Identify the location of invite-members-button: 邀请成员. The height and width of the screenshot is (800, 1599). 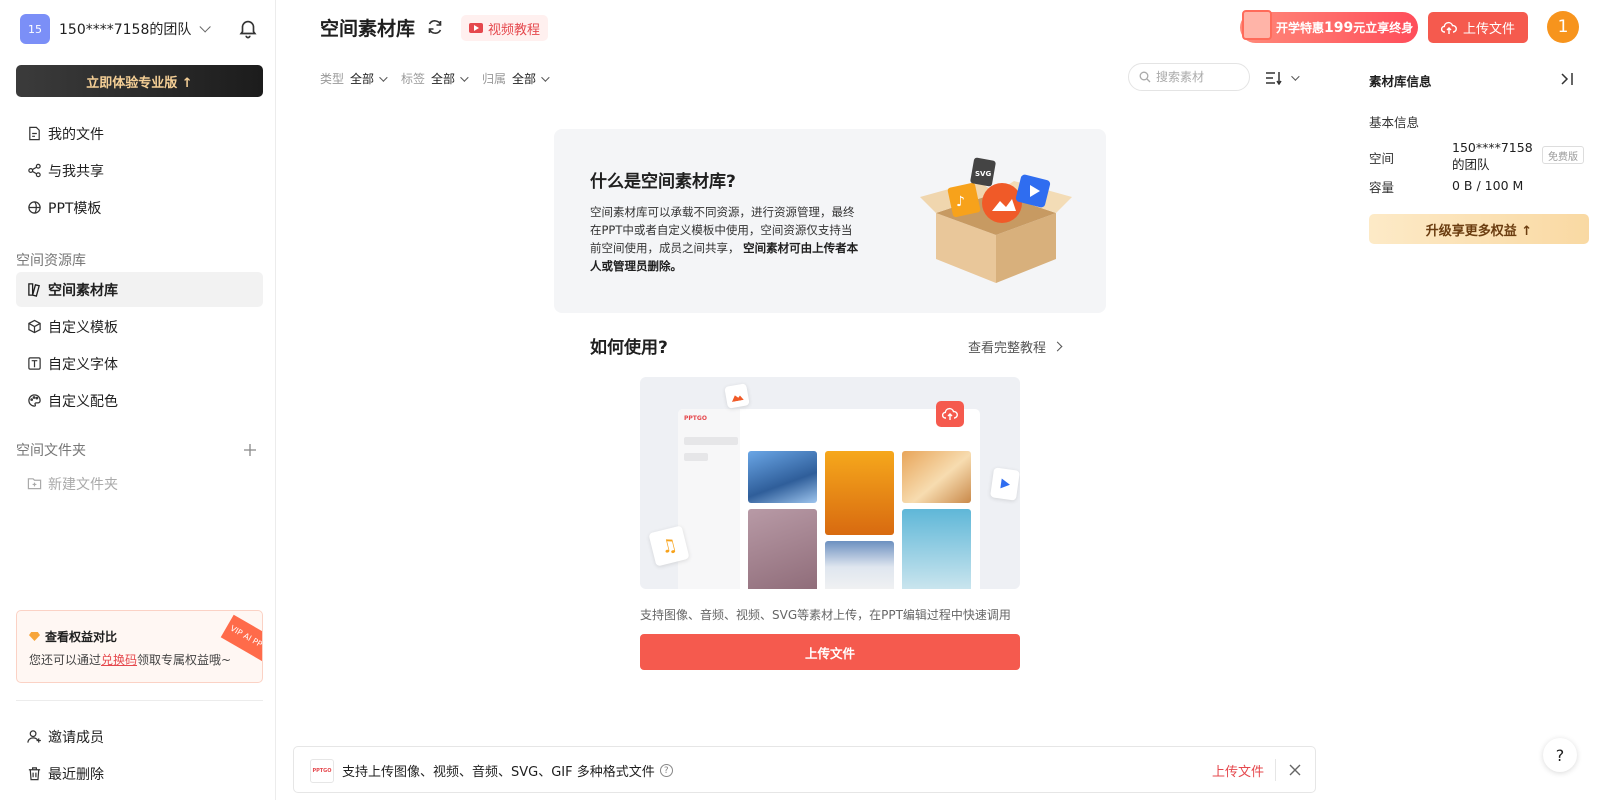
(139, 736).